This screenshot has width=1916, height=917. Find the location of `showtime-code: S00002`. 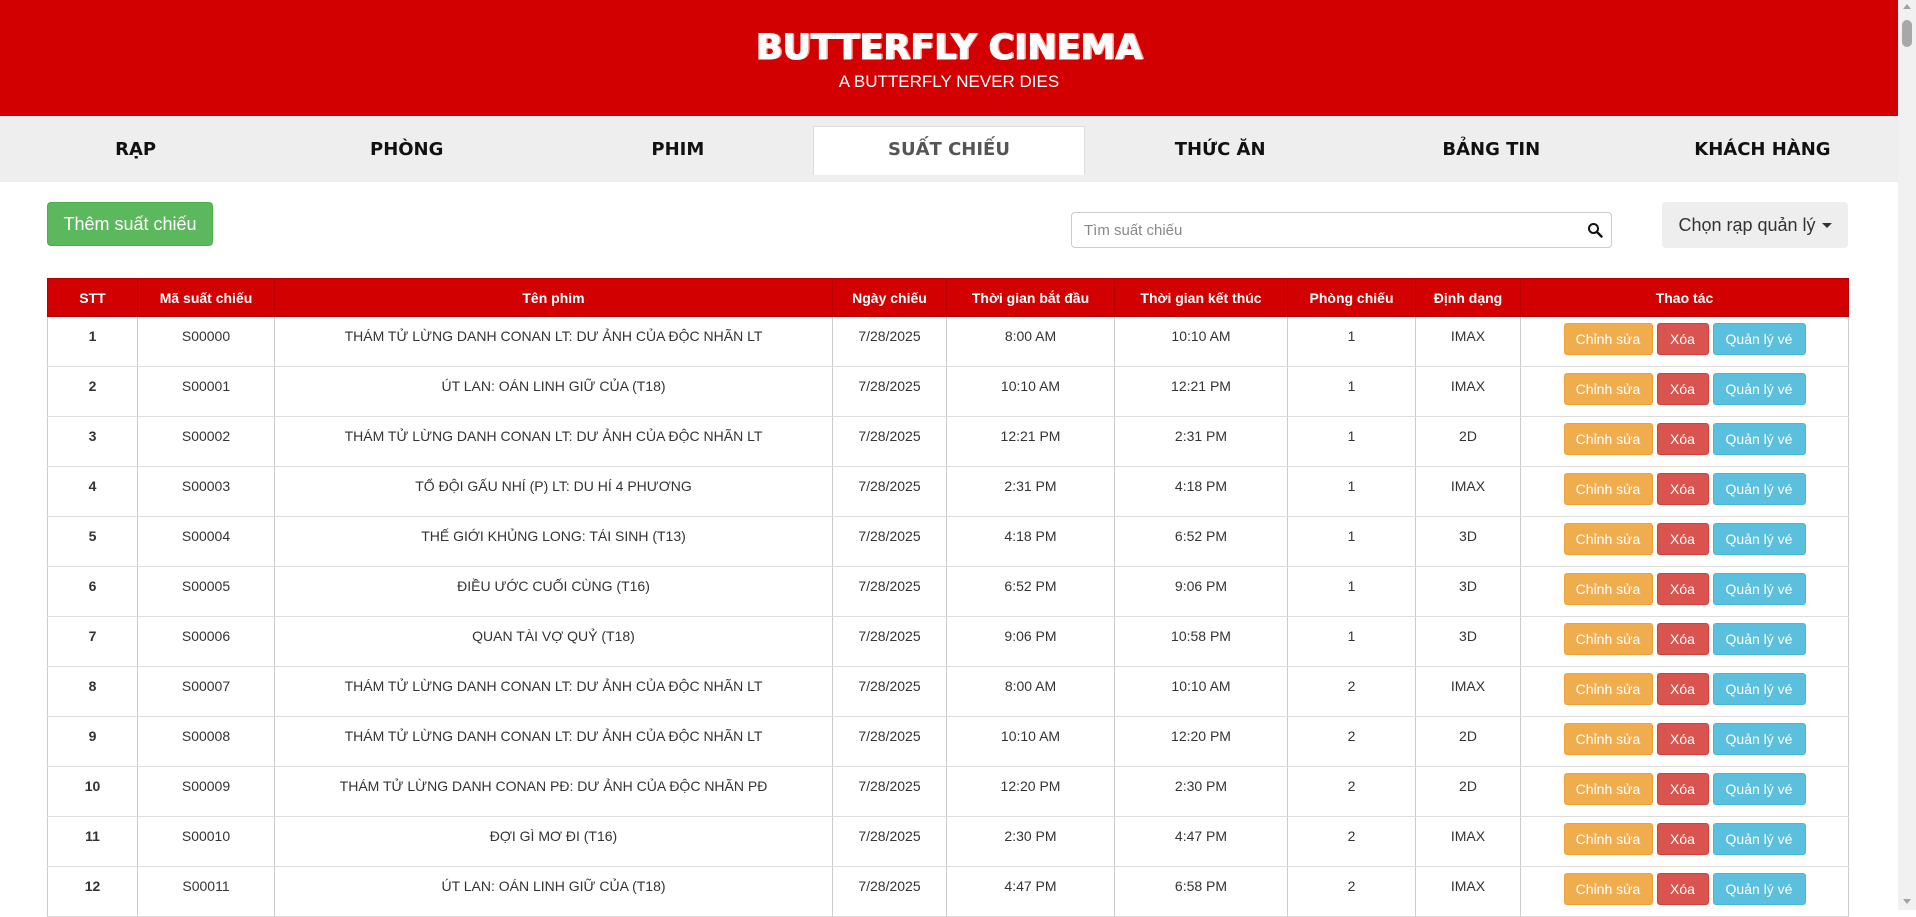

showtime-code: S00002 is located at coordinates (206, 441).